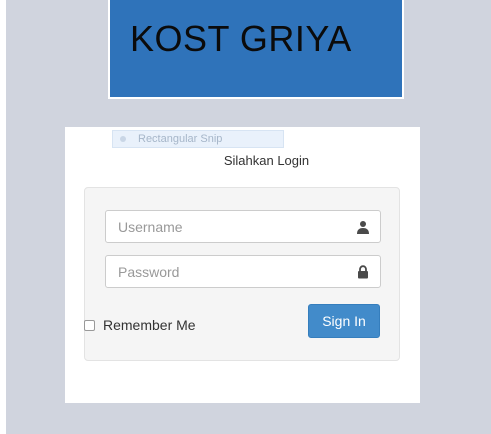 The height and width of the screenshot is (434, 491). I want to click on snip-tool-label: Rectangular Snip, so click(180, 139).